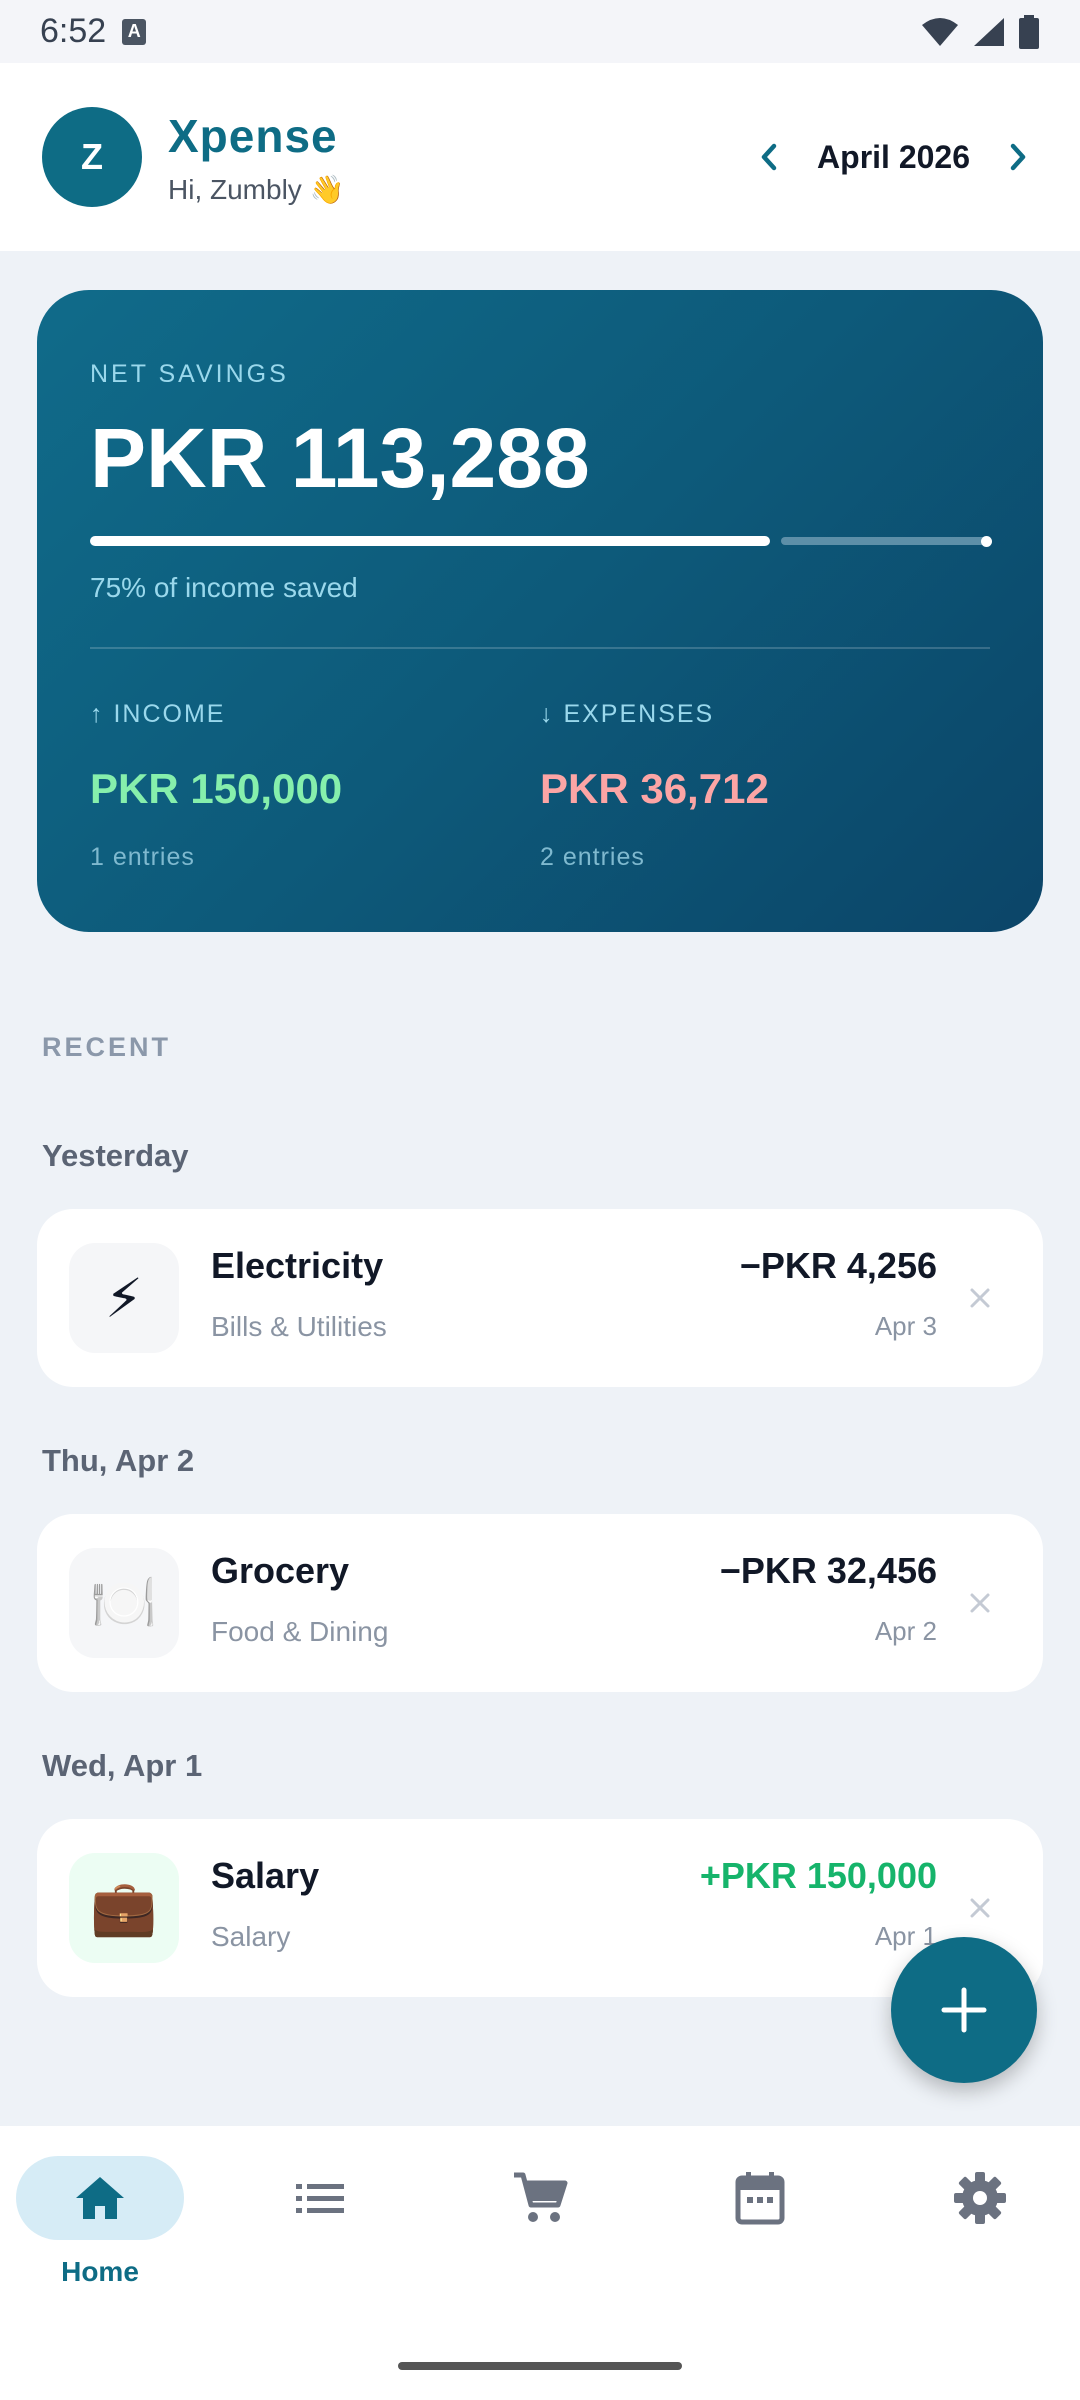 The image size is (1080, 2400). Describe the element at coordinates (828, 1570) in the screenshot. I see `transaction-amount: −PKR 32,456` at that location.